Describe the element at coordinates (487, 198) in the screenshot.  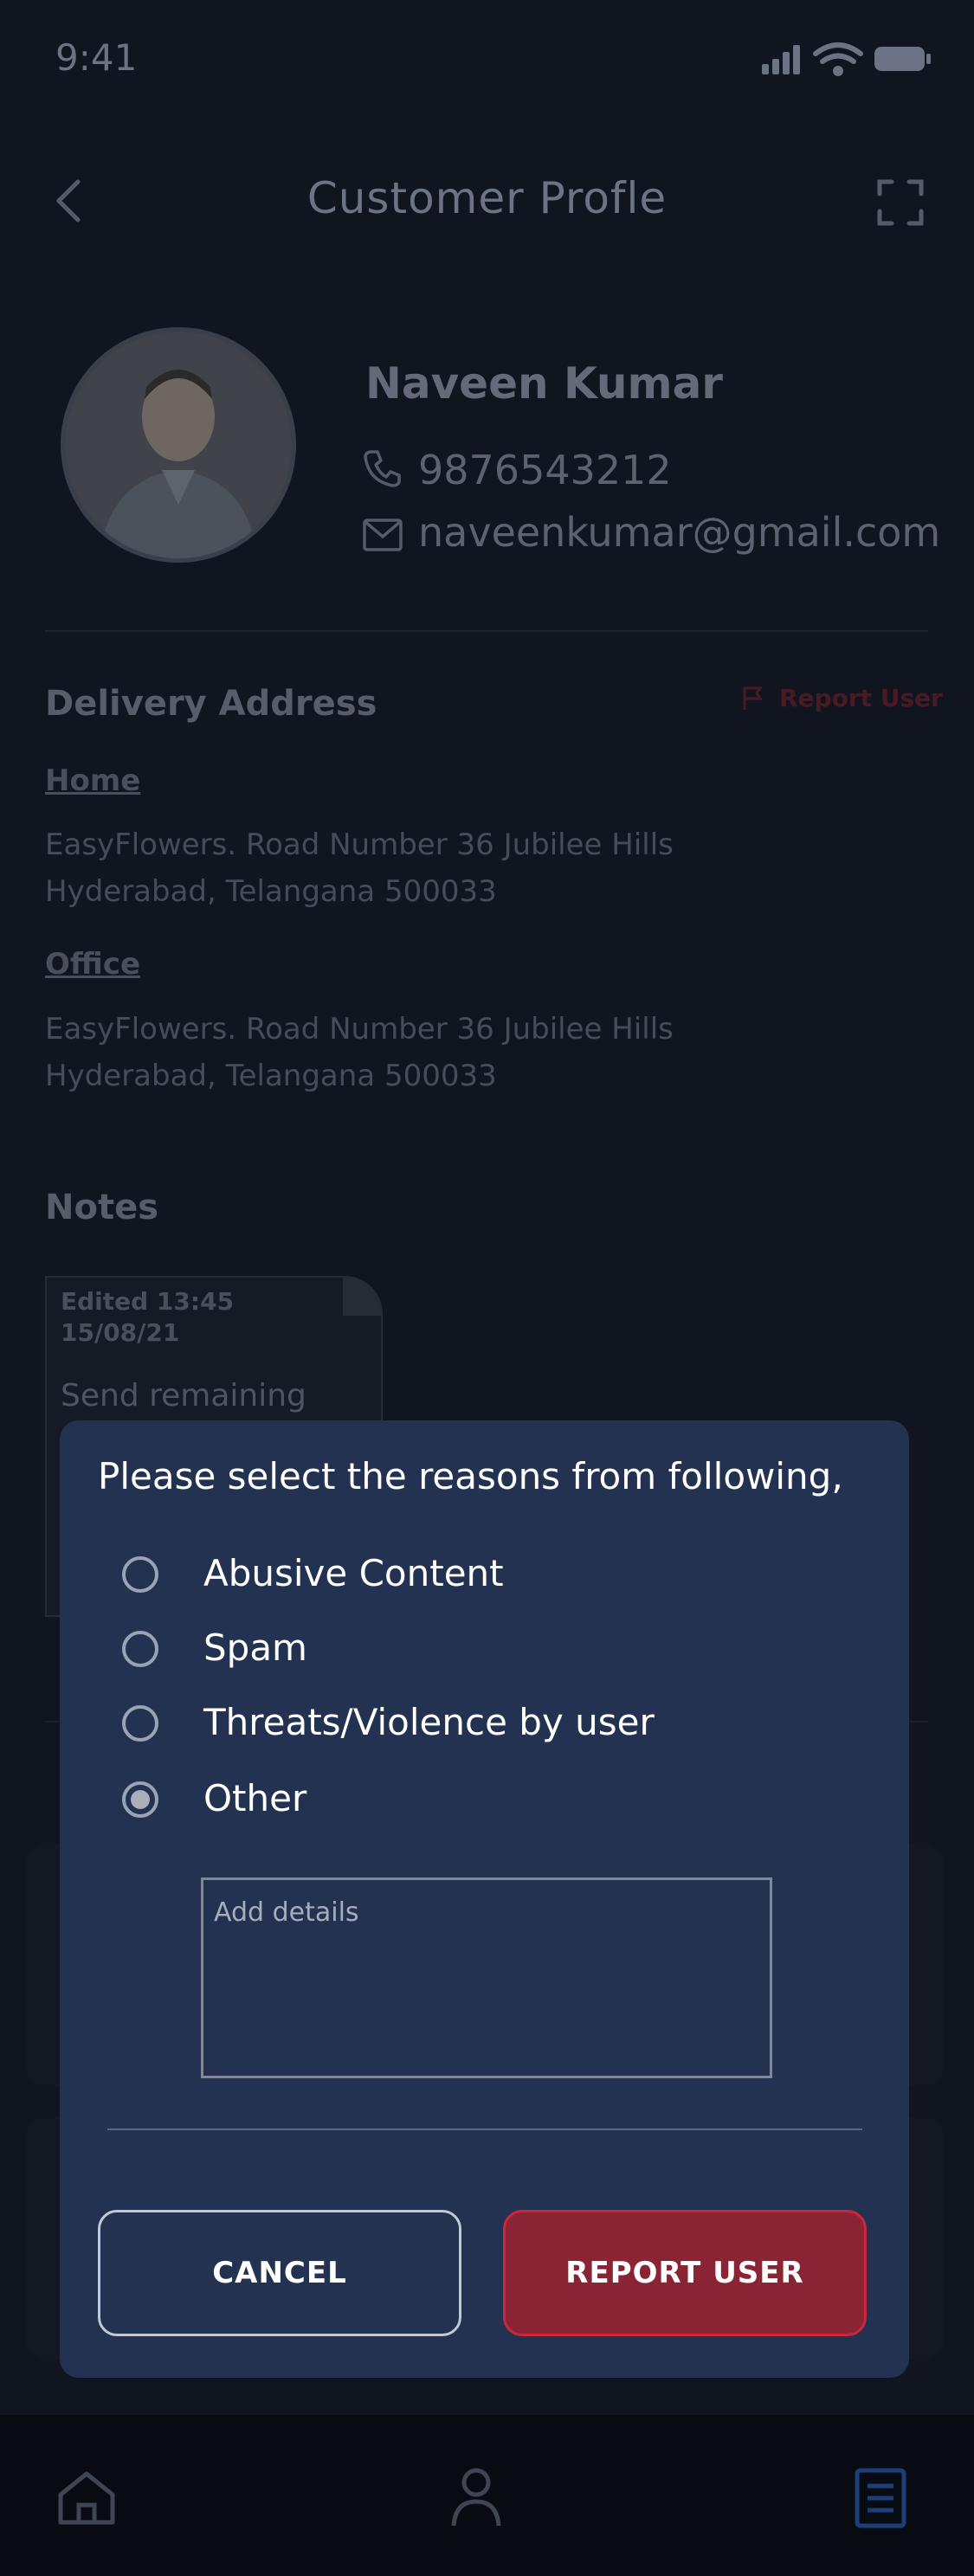
I see `page-title: Customer Profle` at that location.